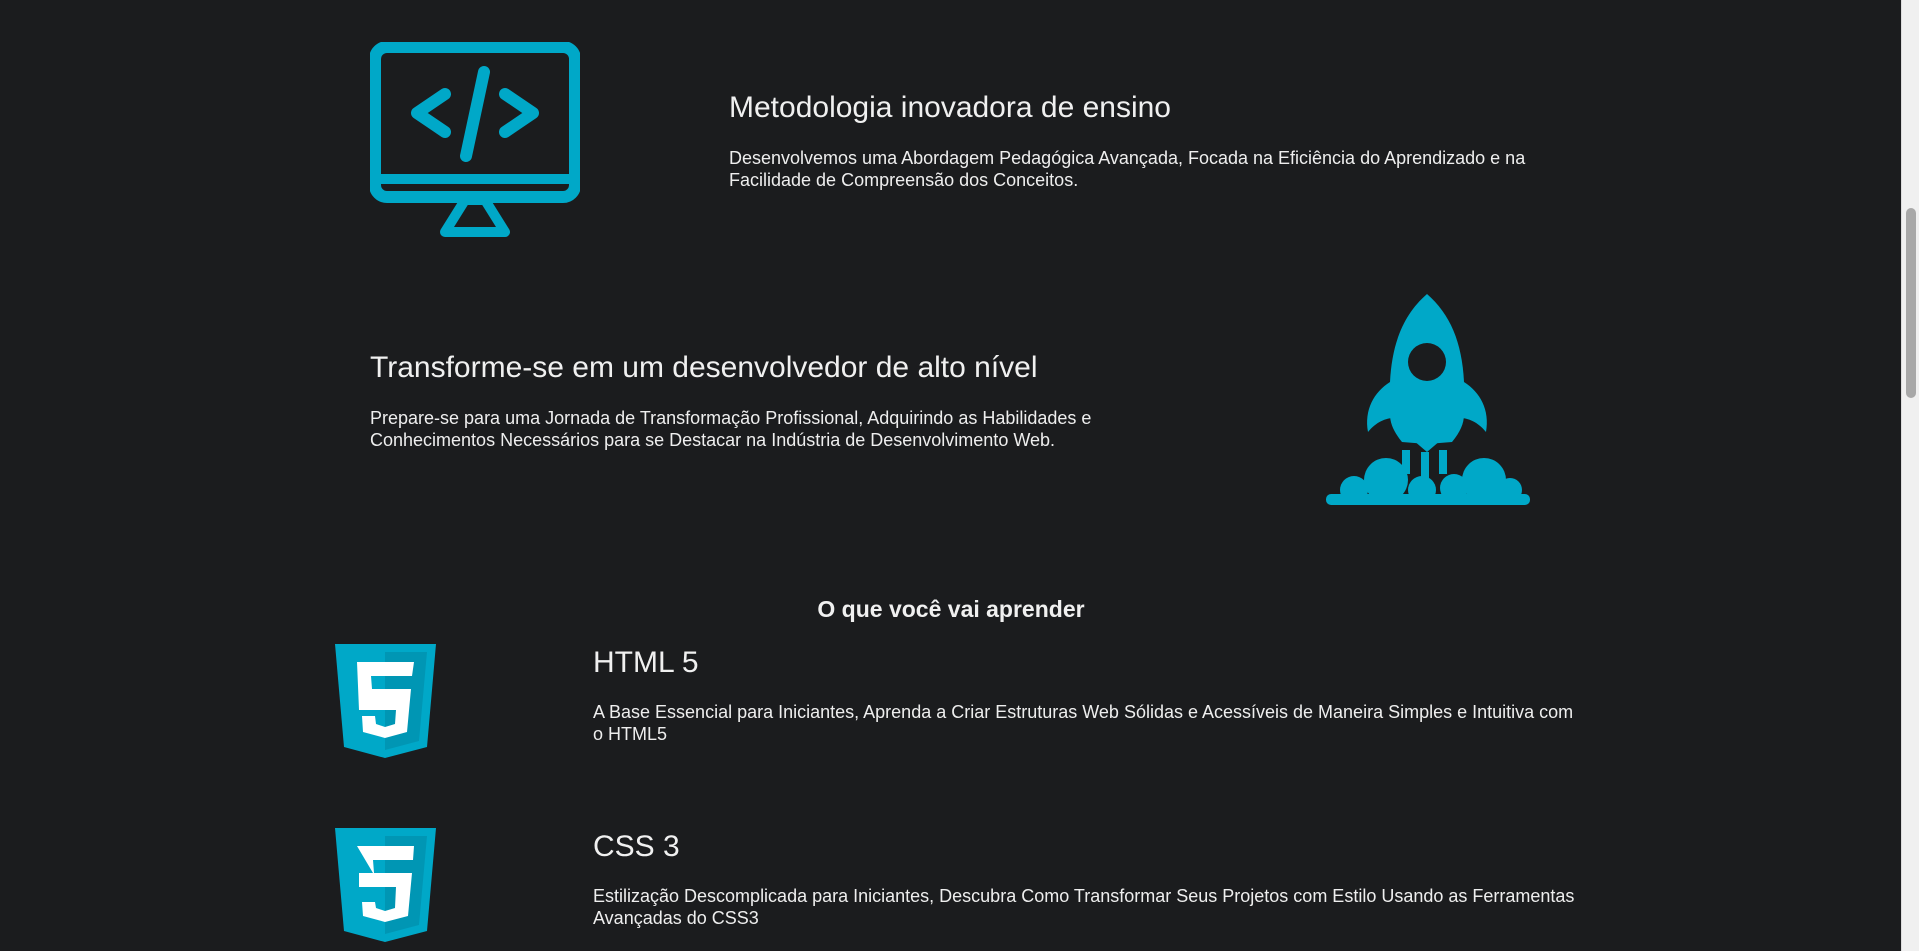  Describe the element at coordinates (385, 885) in the screenshot. I see `css3-icon` at that location.